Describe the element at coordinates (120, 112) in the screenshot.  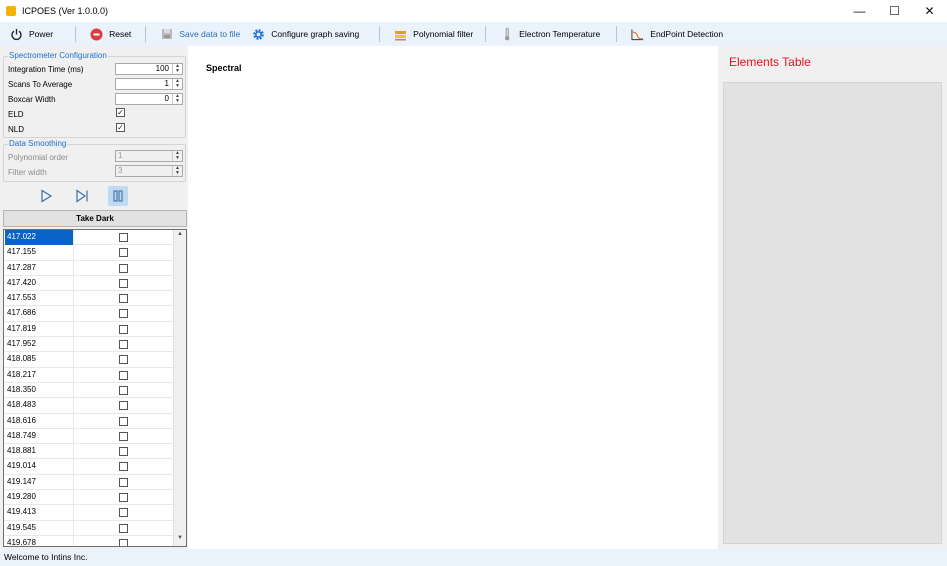
I see `eld-checkbox: ✓` at that location.